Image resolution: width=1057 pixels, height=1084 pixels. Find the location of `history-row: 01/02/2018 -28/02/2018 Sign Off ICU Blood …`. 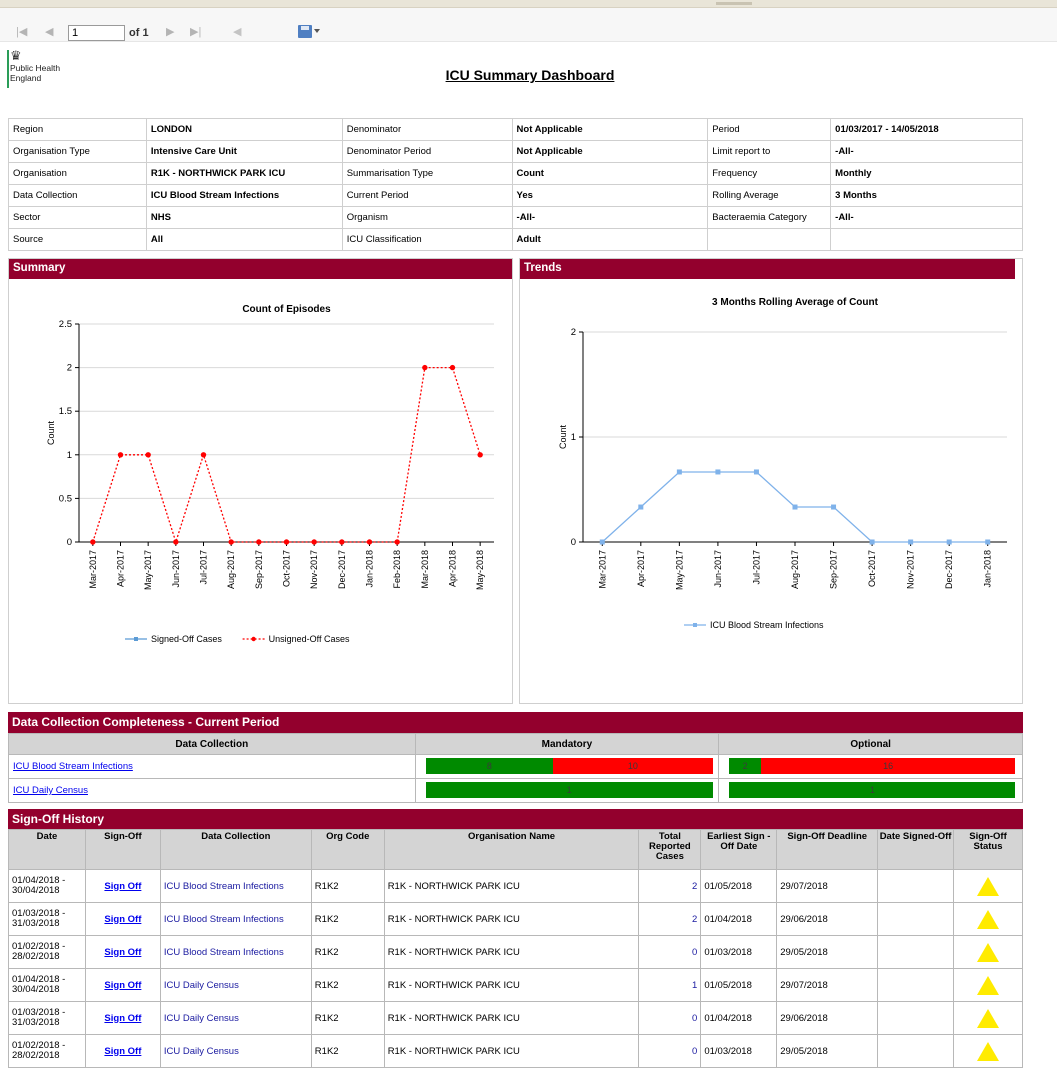

history-row: 01/02/2018 -28/02/2018 Sign Off ICU Blood … is located at coordinates (515, 952).